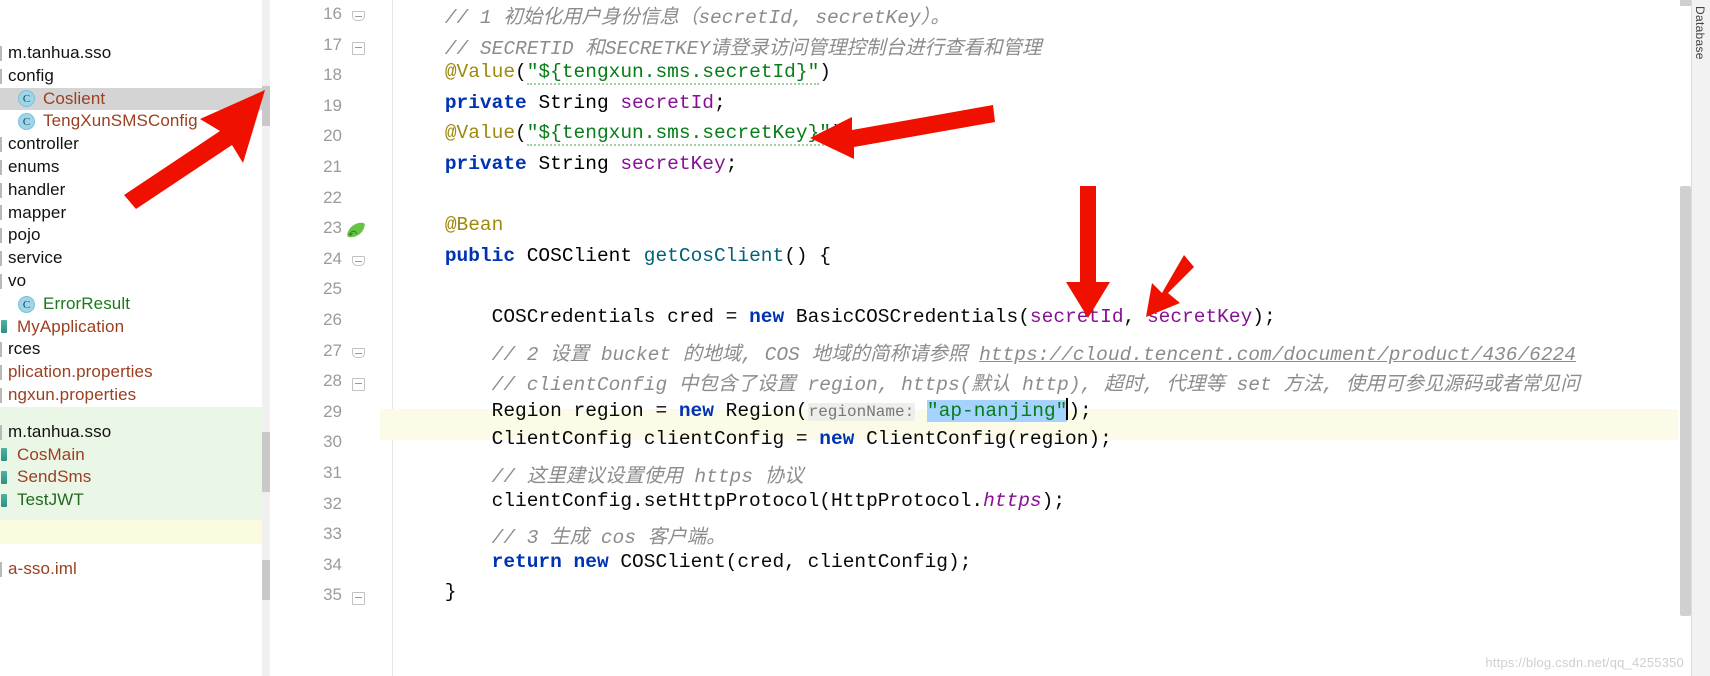 Image resolution: width=1710 pixels, height=676 pixels. Describe the element at coordinates (673, 164) in the screenshot. I see `field-secretkey: secretKey` at that location.